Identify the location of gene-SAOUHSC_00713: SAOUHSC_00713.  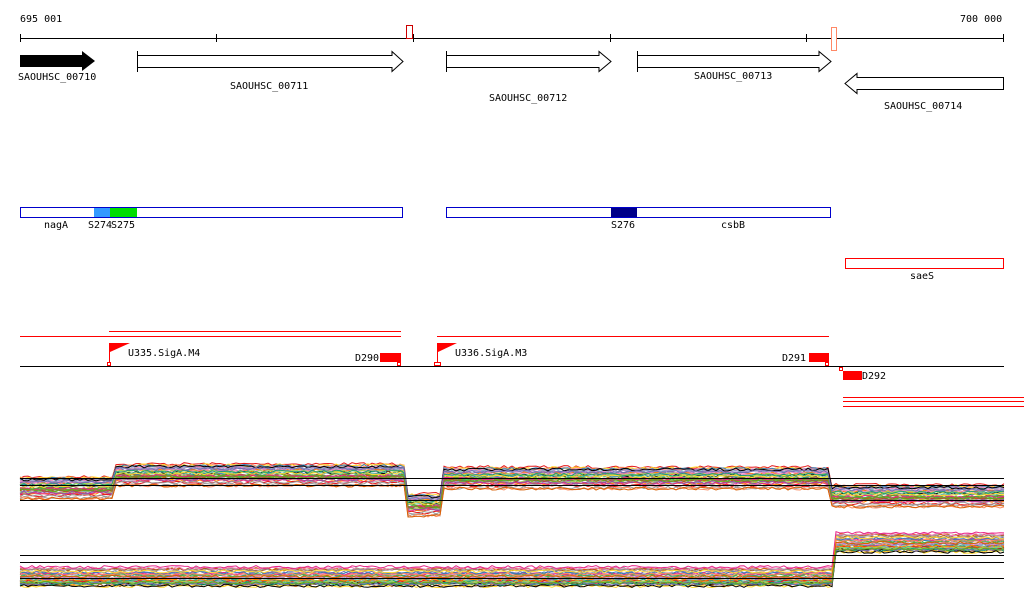
(734, 66).